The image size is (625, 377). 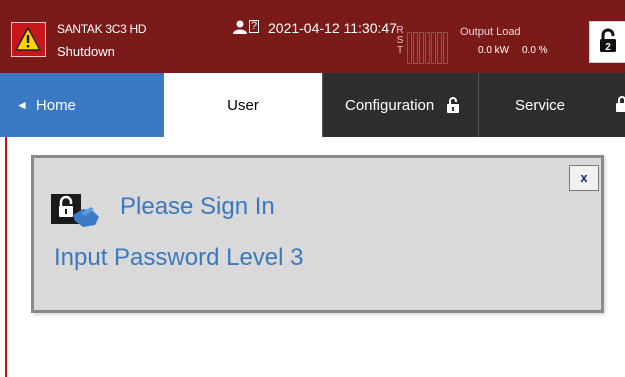 I want to click on tab-user-label: User, so click(x=243, y=105).